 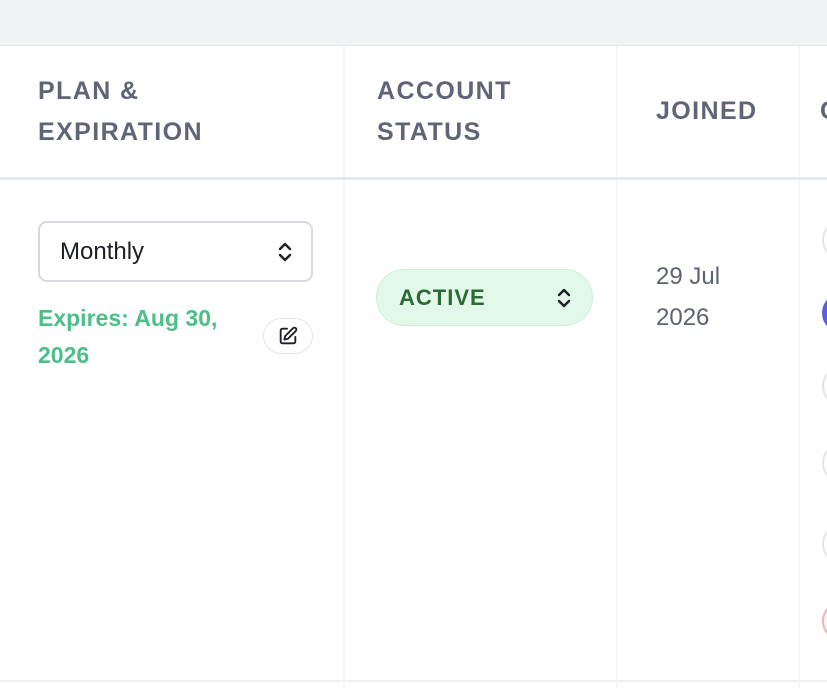 I want to click on account-status-value: ACTIVE, so click(x=442, y=297).